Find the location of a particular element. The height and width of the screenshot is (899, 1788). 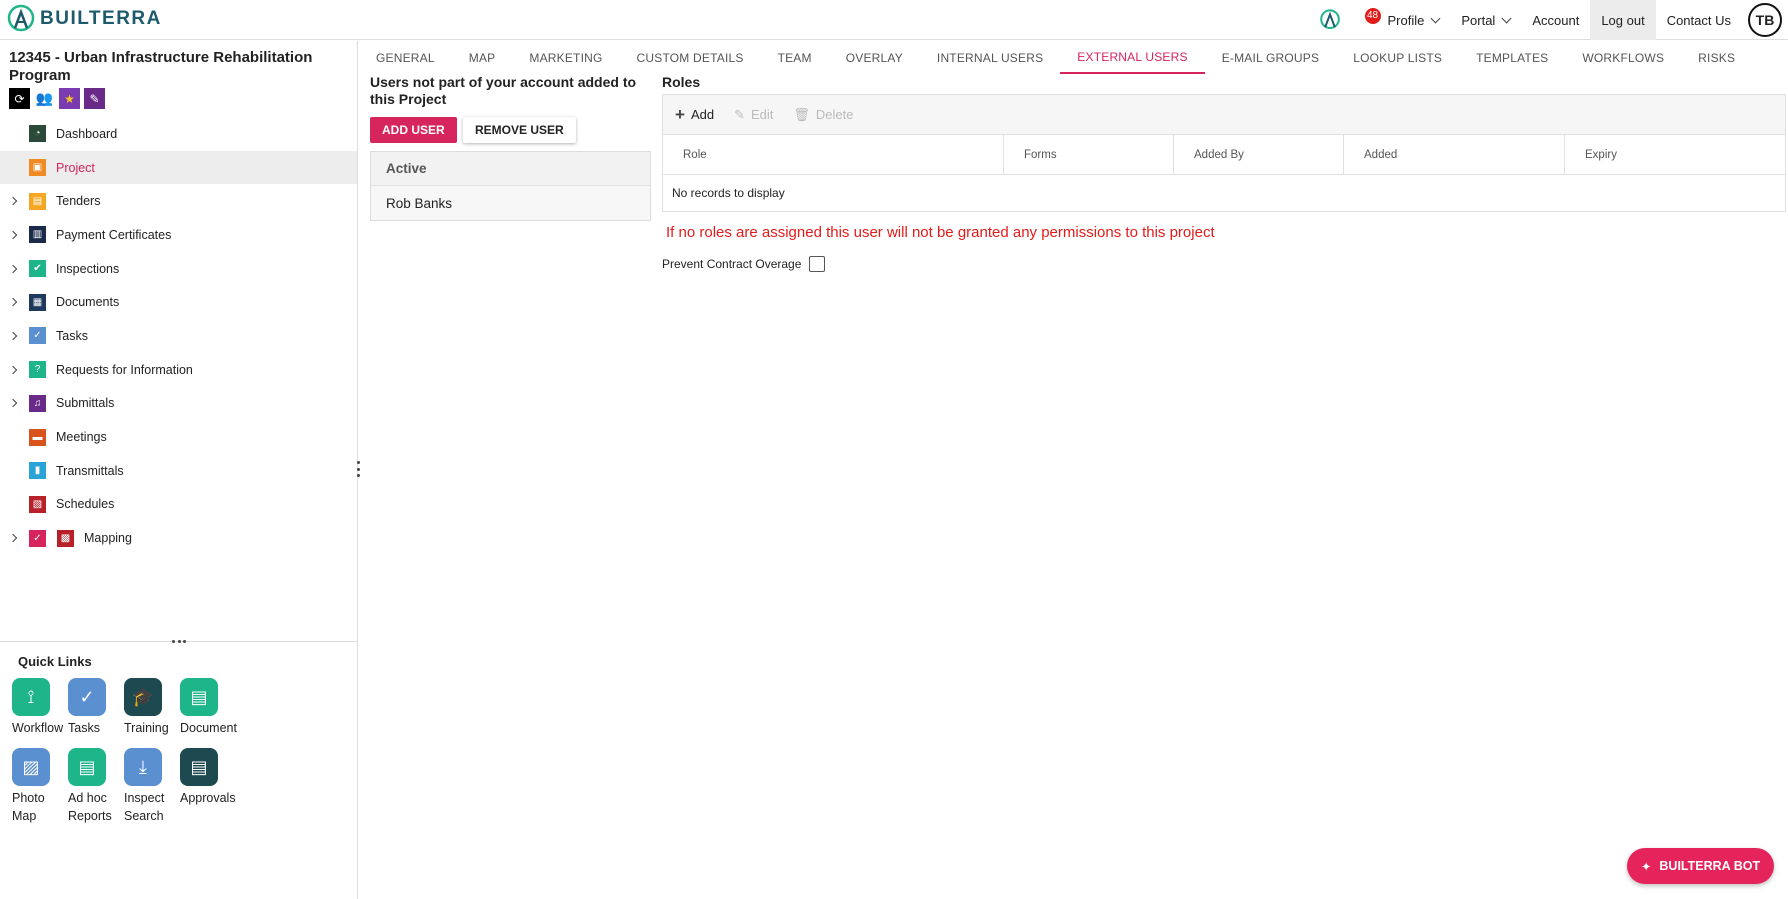

tab-internal-users: INTERNAL USERS is located at coordinates (990, 57).